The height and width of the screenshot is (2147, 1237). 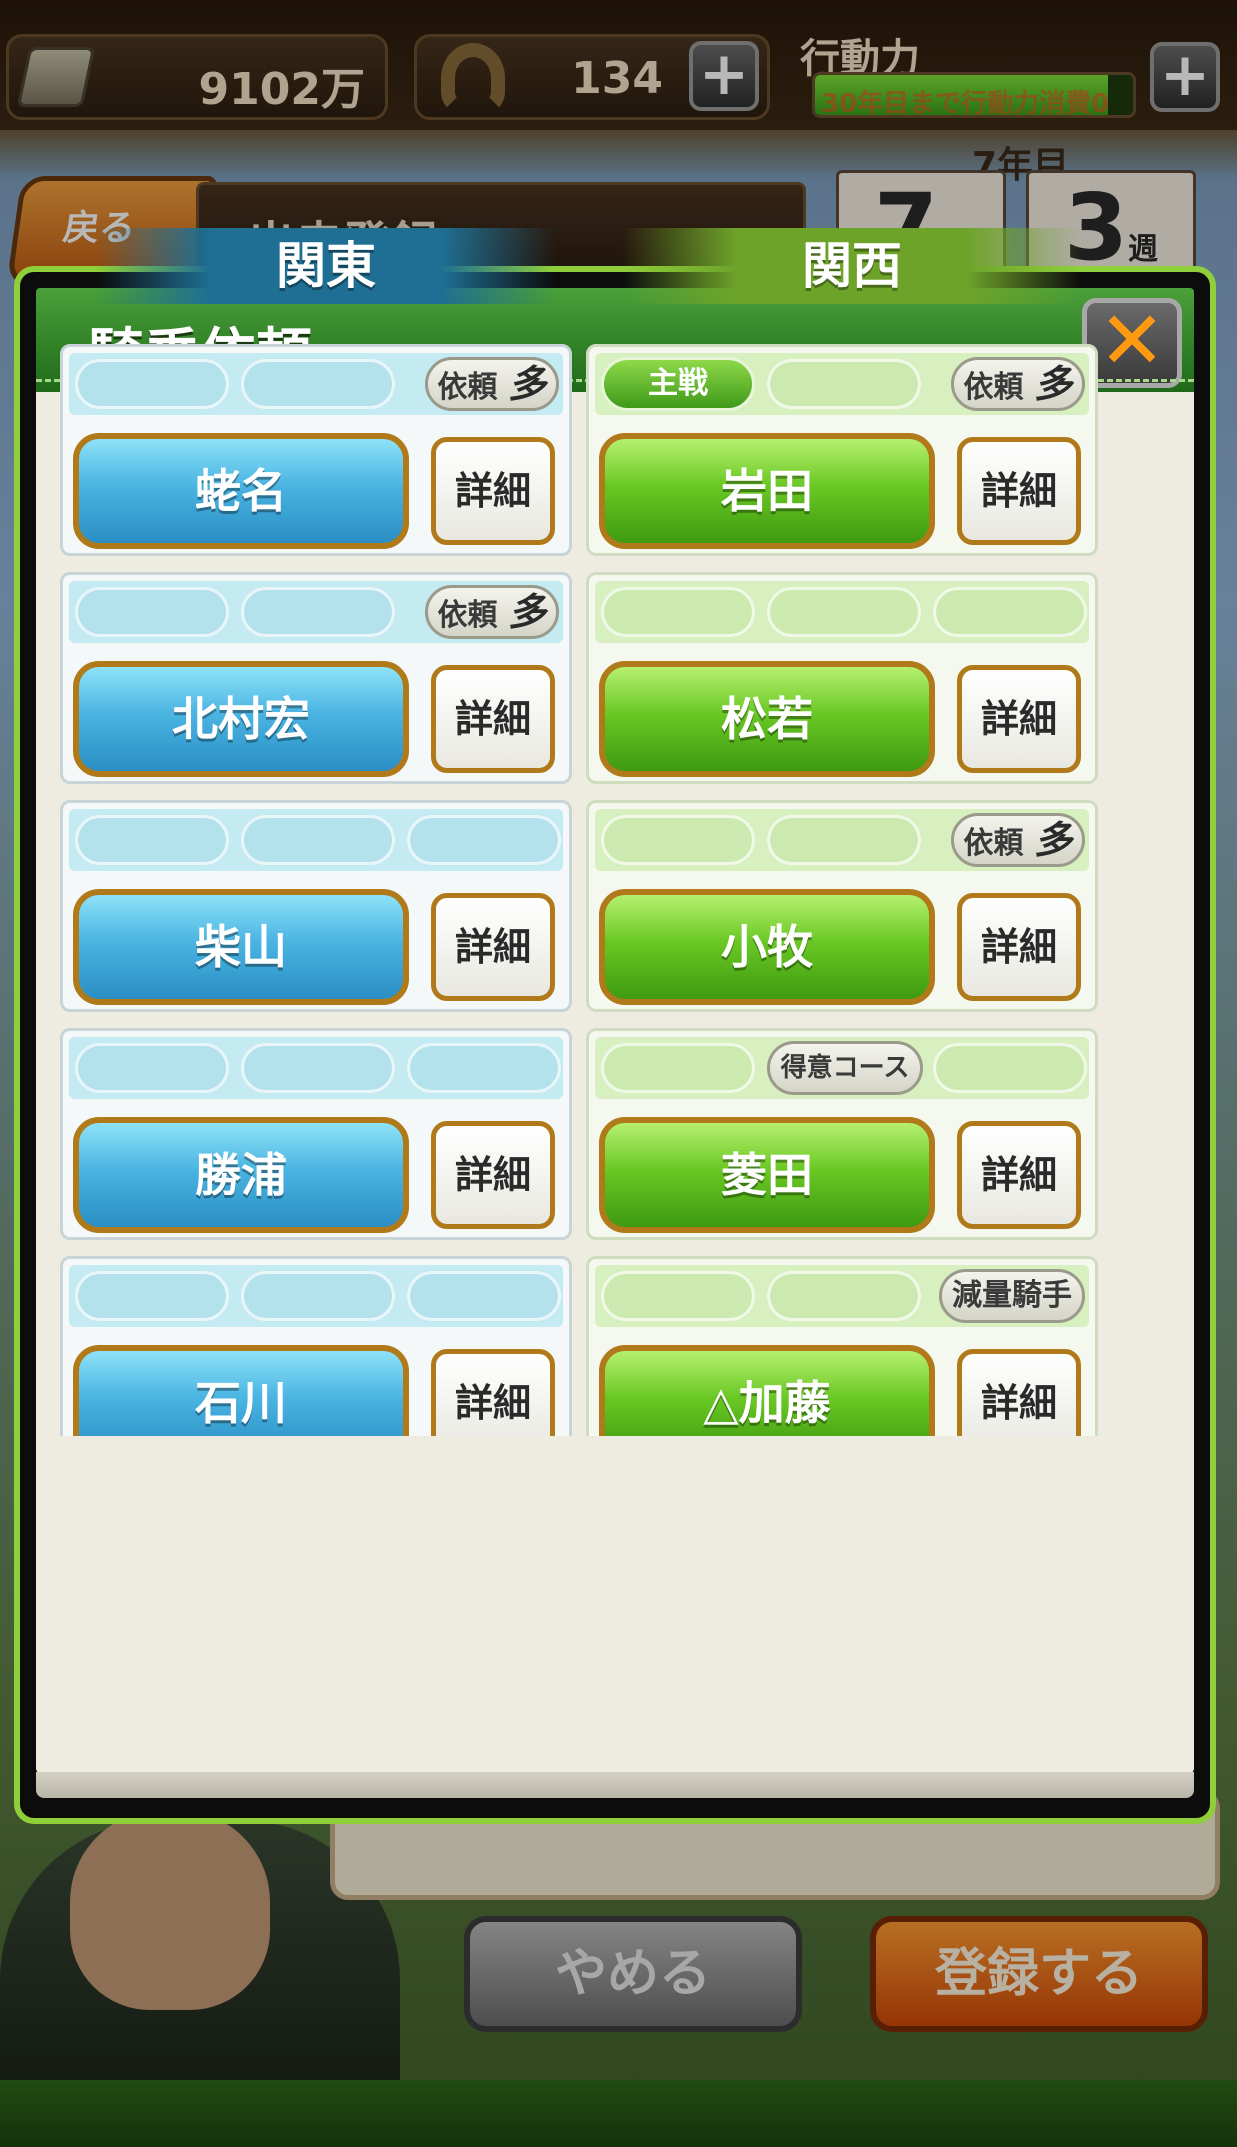 What do you see at coordinates (1012, 1296) in the screenshot?
I see `apprentice-jockey-badge: 減量騎手` at bounding box center [1012, 1296].